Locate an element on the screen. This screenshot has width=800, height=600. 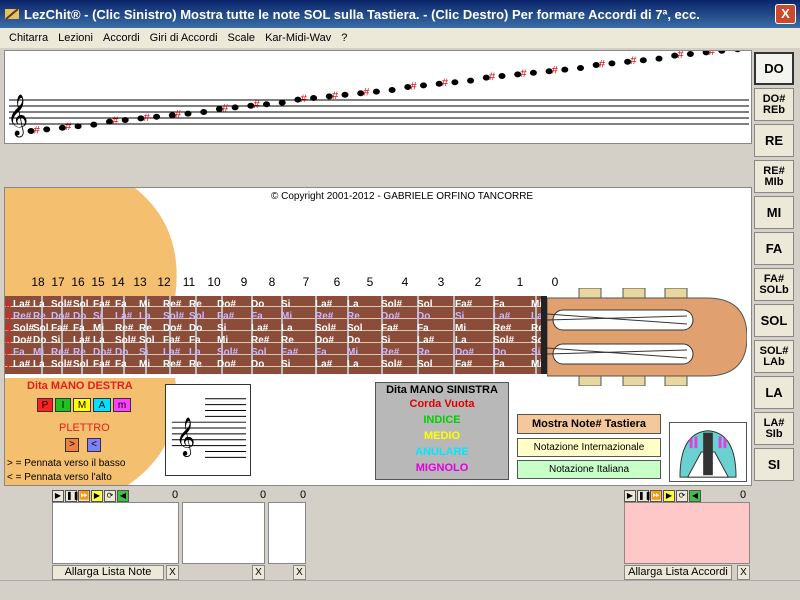
note-button-10: LA# SIb is located at coordinates (774, 428).